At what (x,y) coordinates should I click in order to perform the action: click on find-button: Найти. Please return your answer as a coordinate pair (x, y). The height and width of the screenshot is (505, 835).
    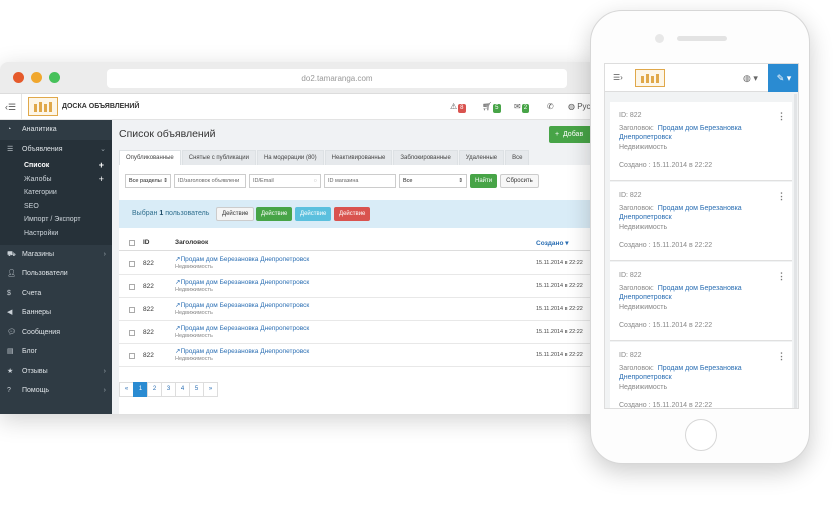
    Looking at the image, I should click on (484, 180).